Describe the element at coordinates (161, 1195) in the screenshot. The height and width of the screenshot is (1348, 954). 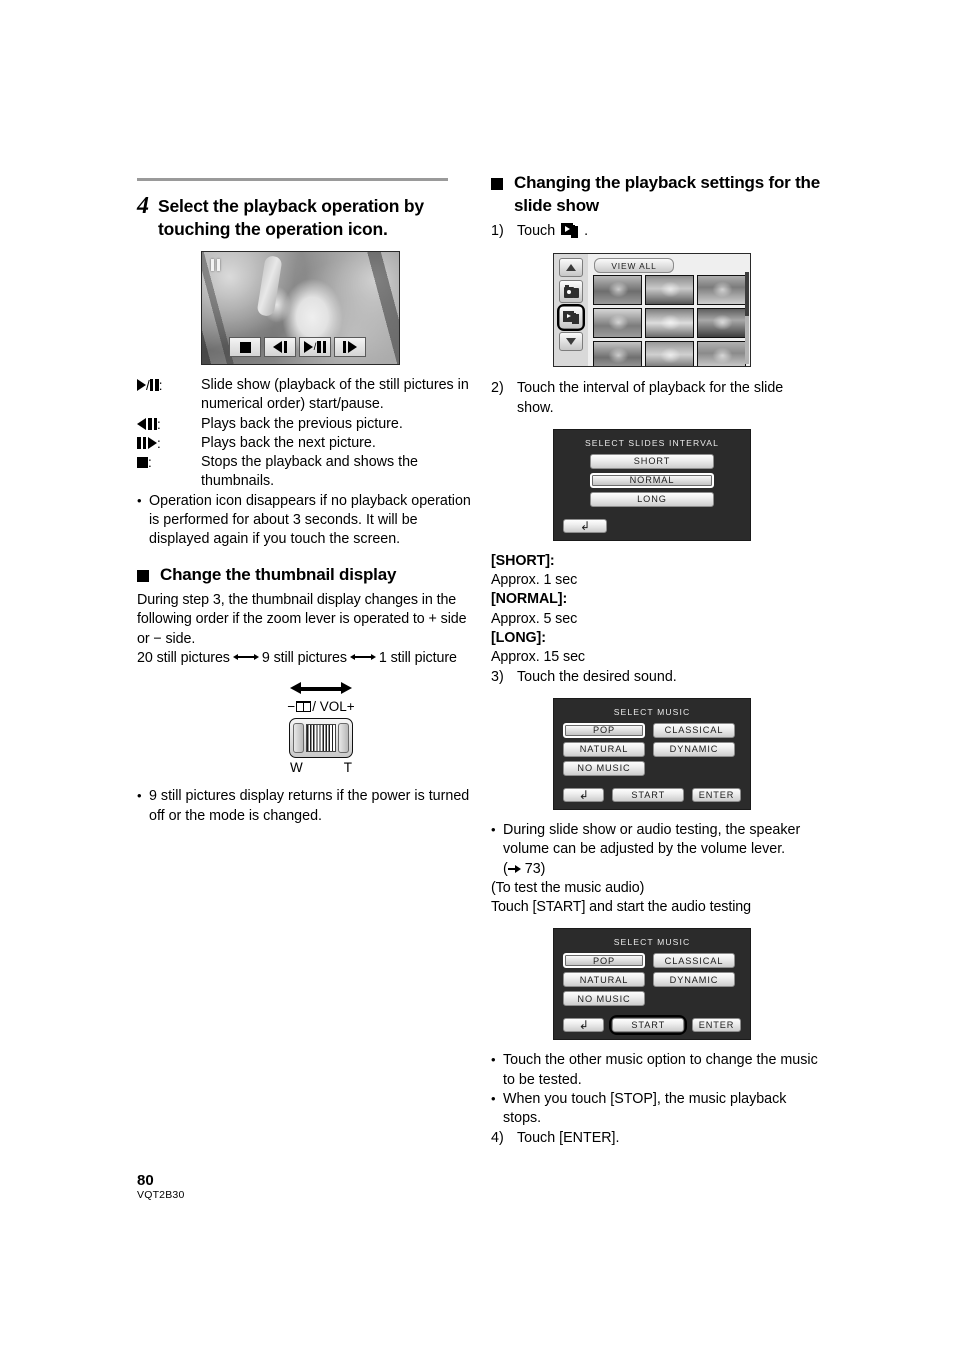
I see `document-code: VQT2B30` at that location.